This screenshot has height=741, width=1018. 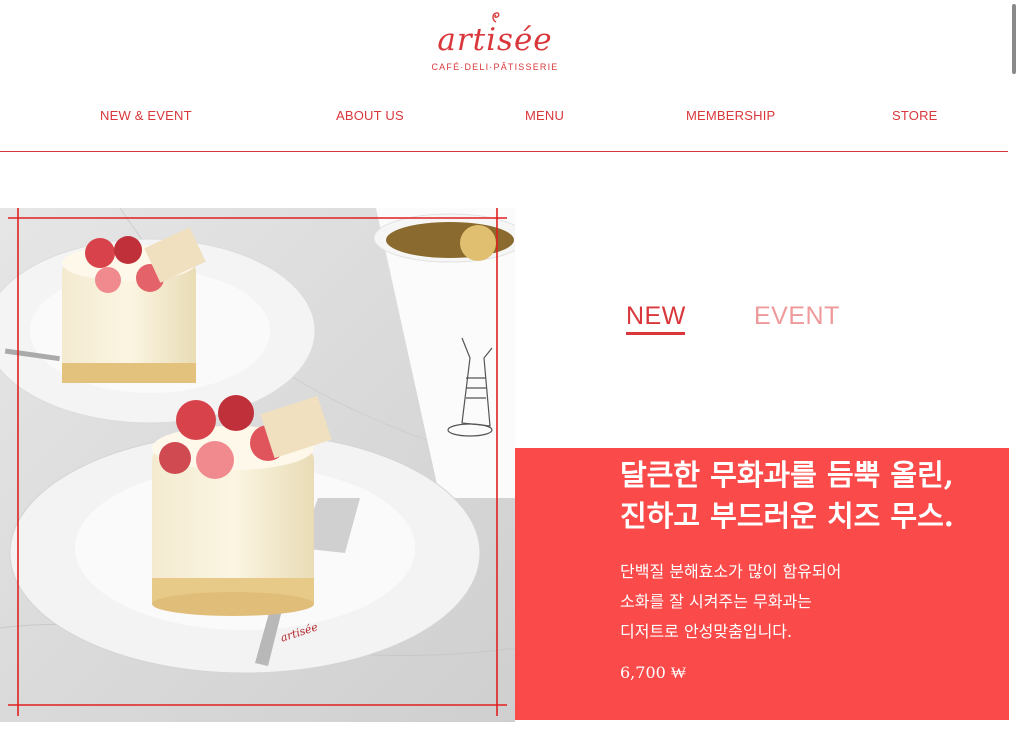 I want to click on product-price: 6,700 ₩, so click(x=653, y=672).